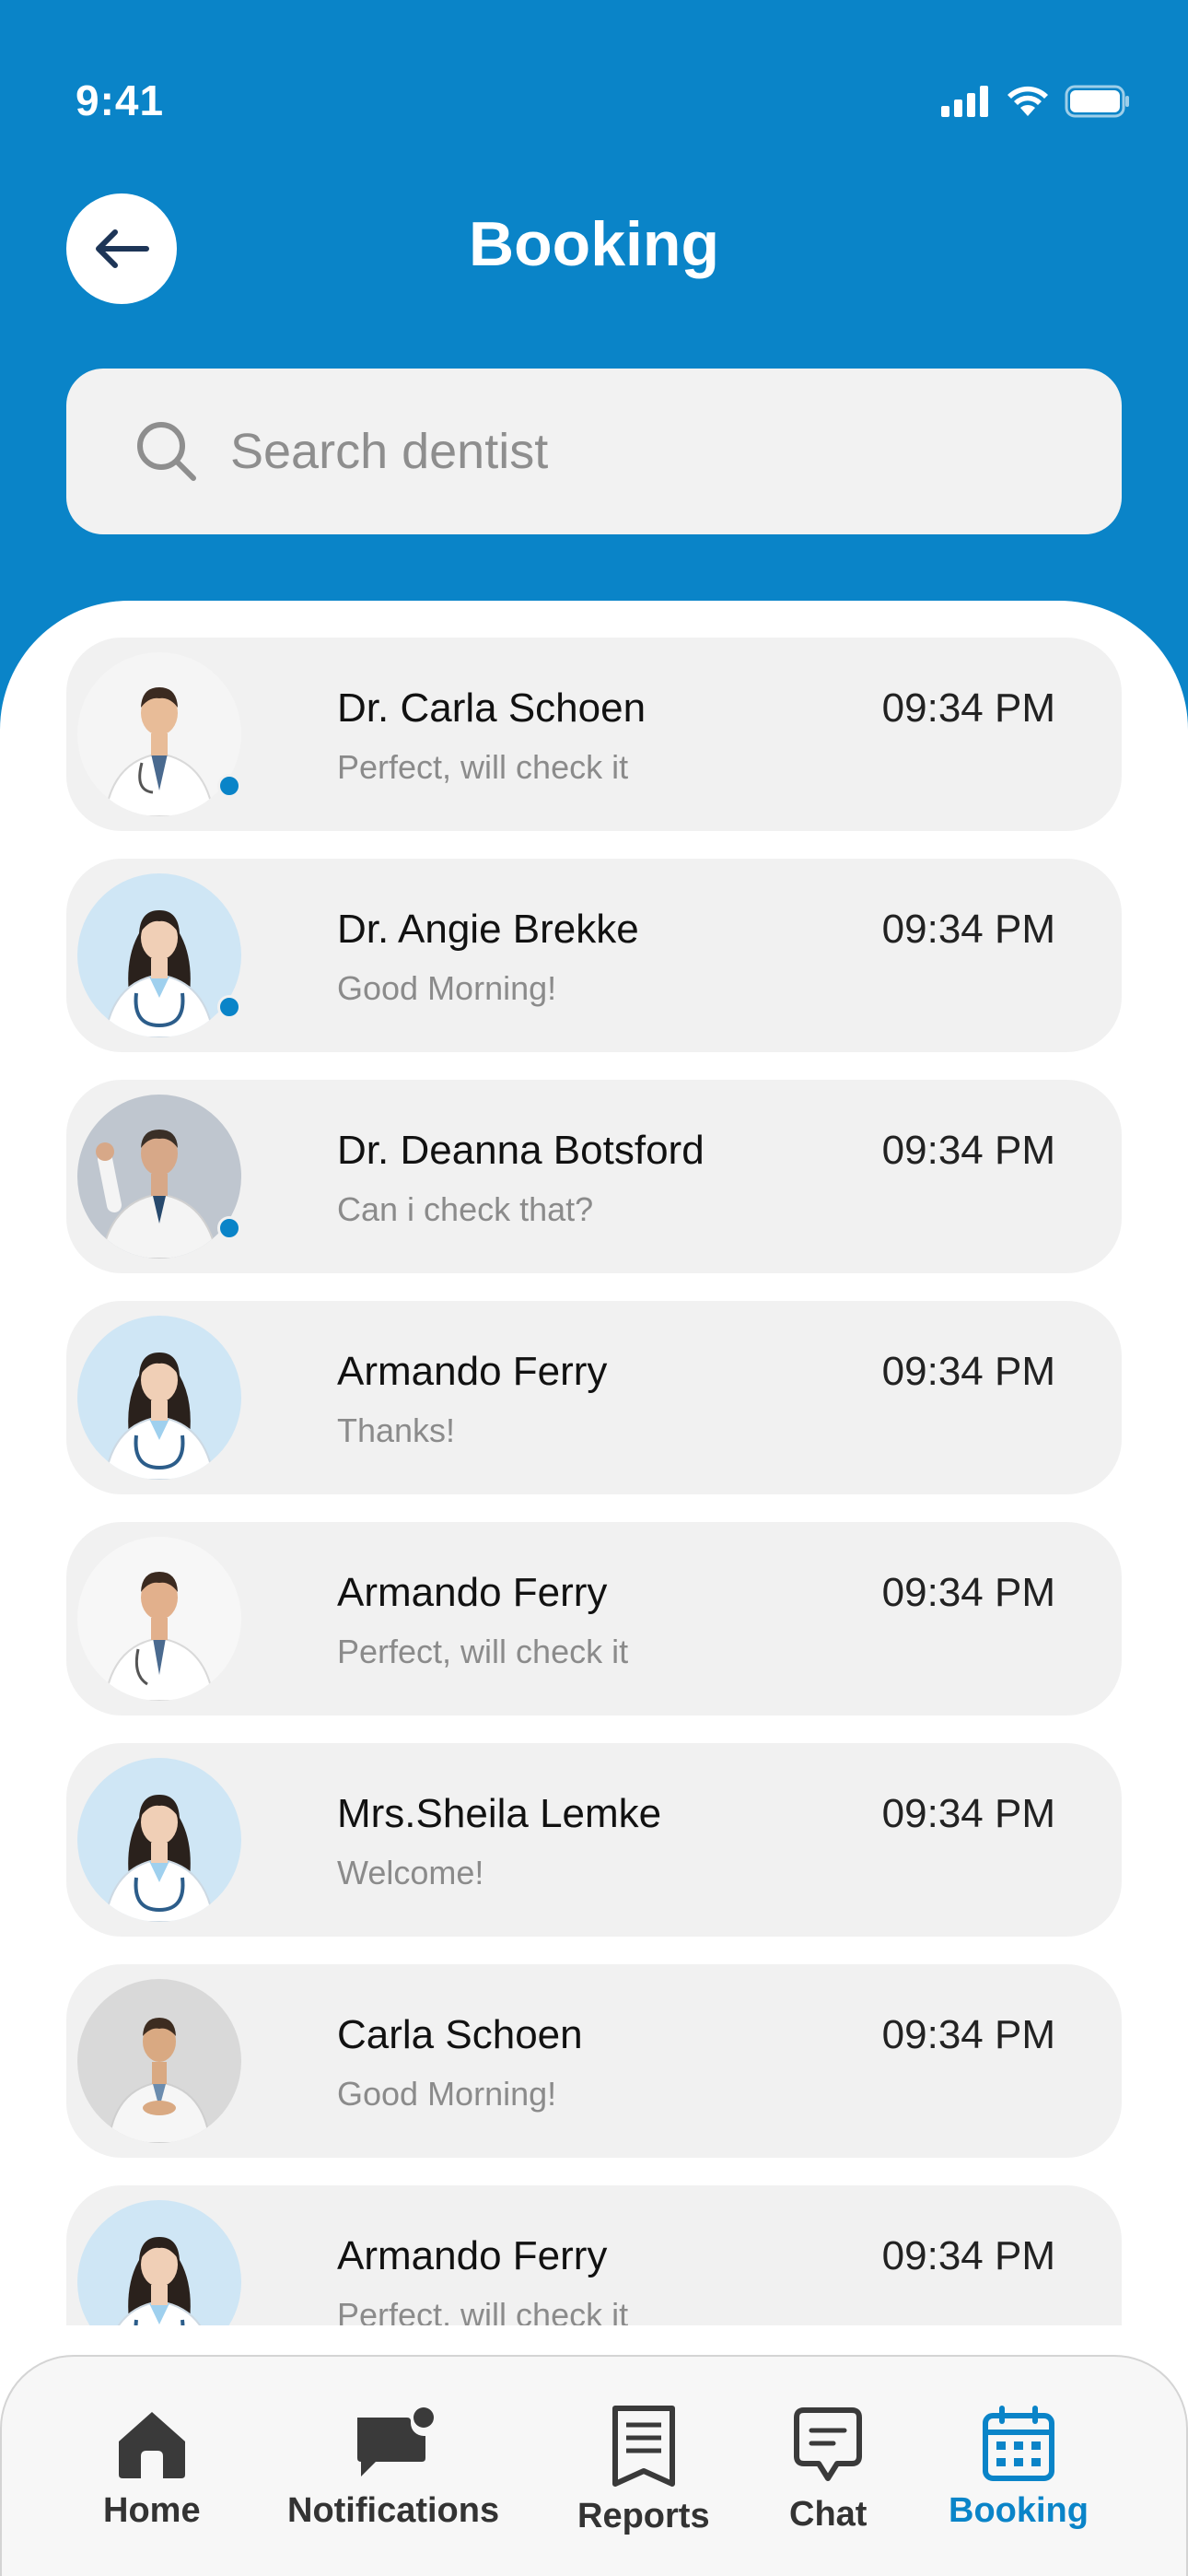 The width and height of the screenshot is (1188, 2576). I want to click on search-bar, so click(594, 451).